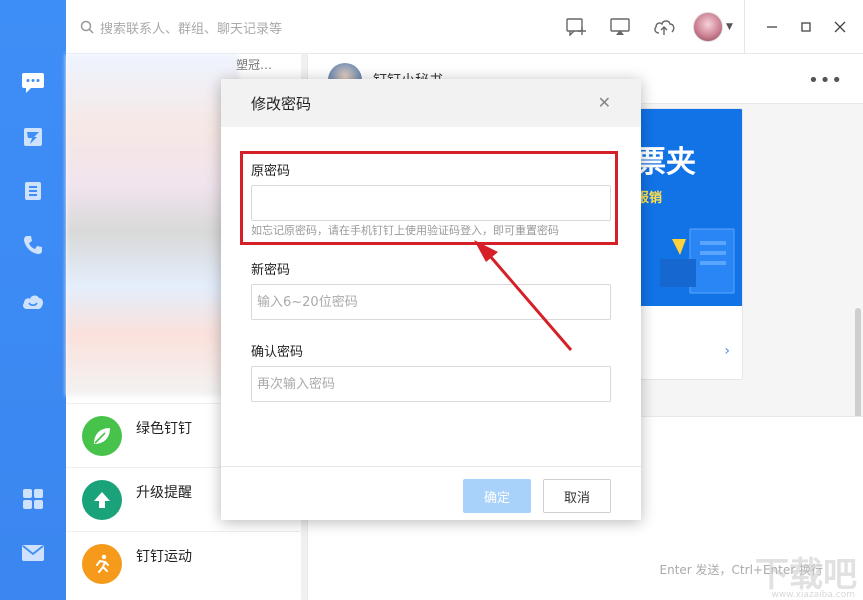 The image size is (863, 600). I want to click on close-icon: ✕, so click(604, 102).